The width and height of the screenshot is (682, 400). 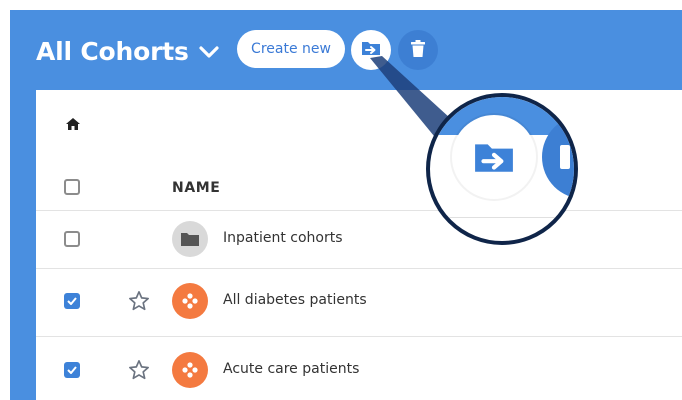 I want to click on cohorts-title-dropdown: All Cohorts, so click(x=127, y=51).